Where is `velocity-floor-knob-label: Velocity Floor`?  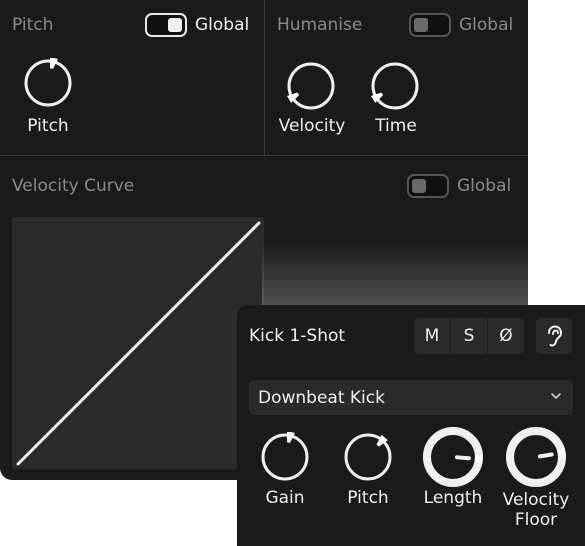 velocity-floor-knob-label: Velocity Floor is located at coordinates (536, 510).